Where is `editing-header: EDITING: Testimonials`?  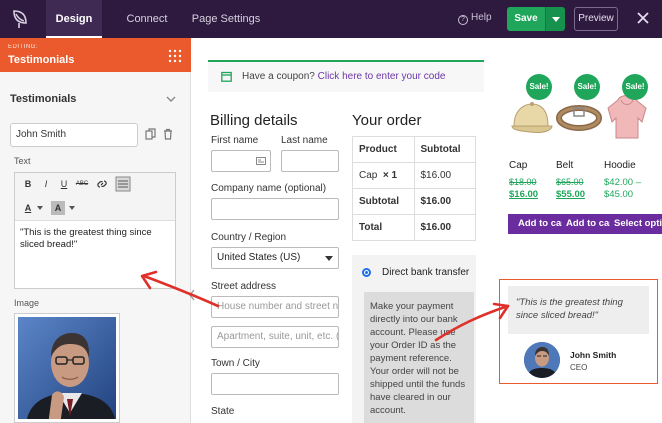 editing-header: EDITING: Testimonials is located at coordinates (95, 55).